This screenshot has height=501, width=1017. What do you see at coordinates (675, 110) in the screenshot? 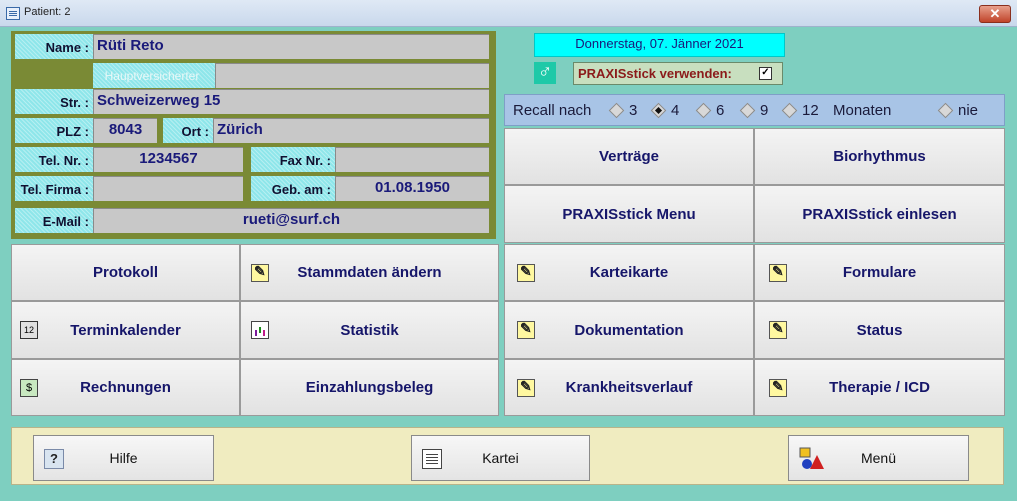
I see `recall-option-4: 4` at bounding box center [675, 110].